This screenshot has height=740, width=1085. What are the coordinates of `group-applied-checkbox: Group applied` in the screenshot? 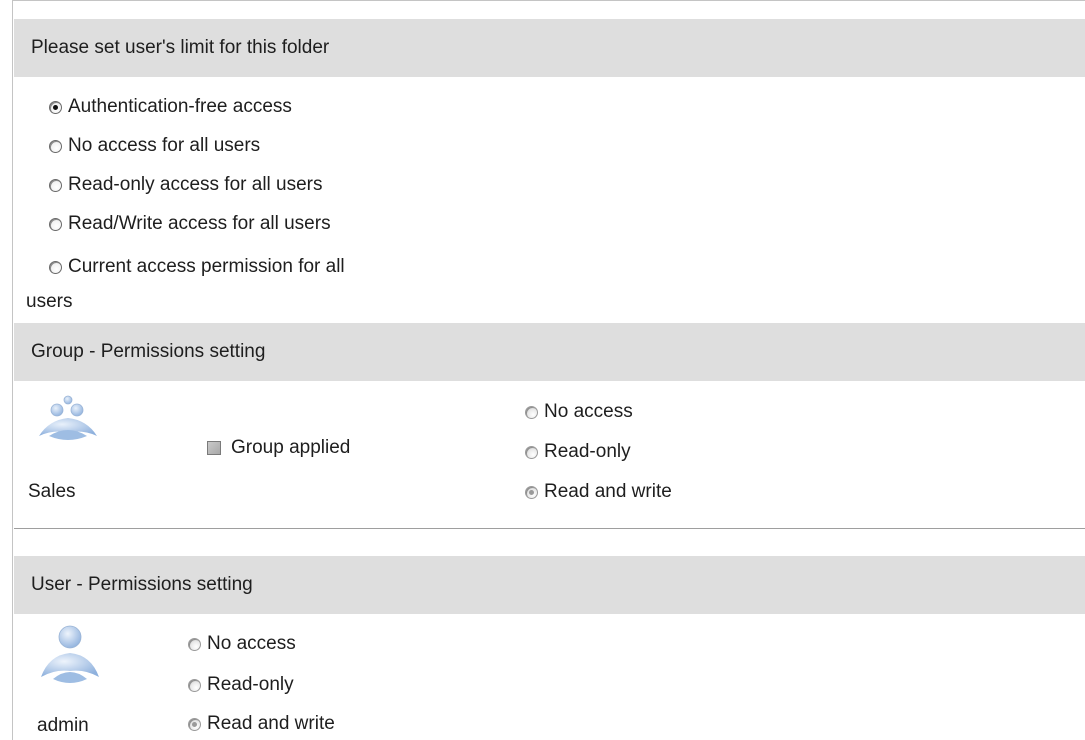 It's located at (278, 448).